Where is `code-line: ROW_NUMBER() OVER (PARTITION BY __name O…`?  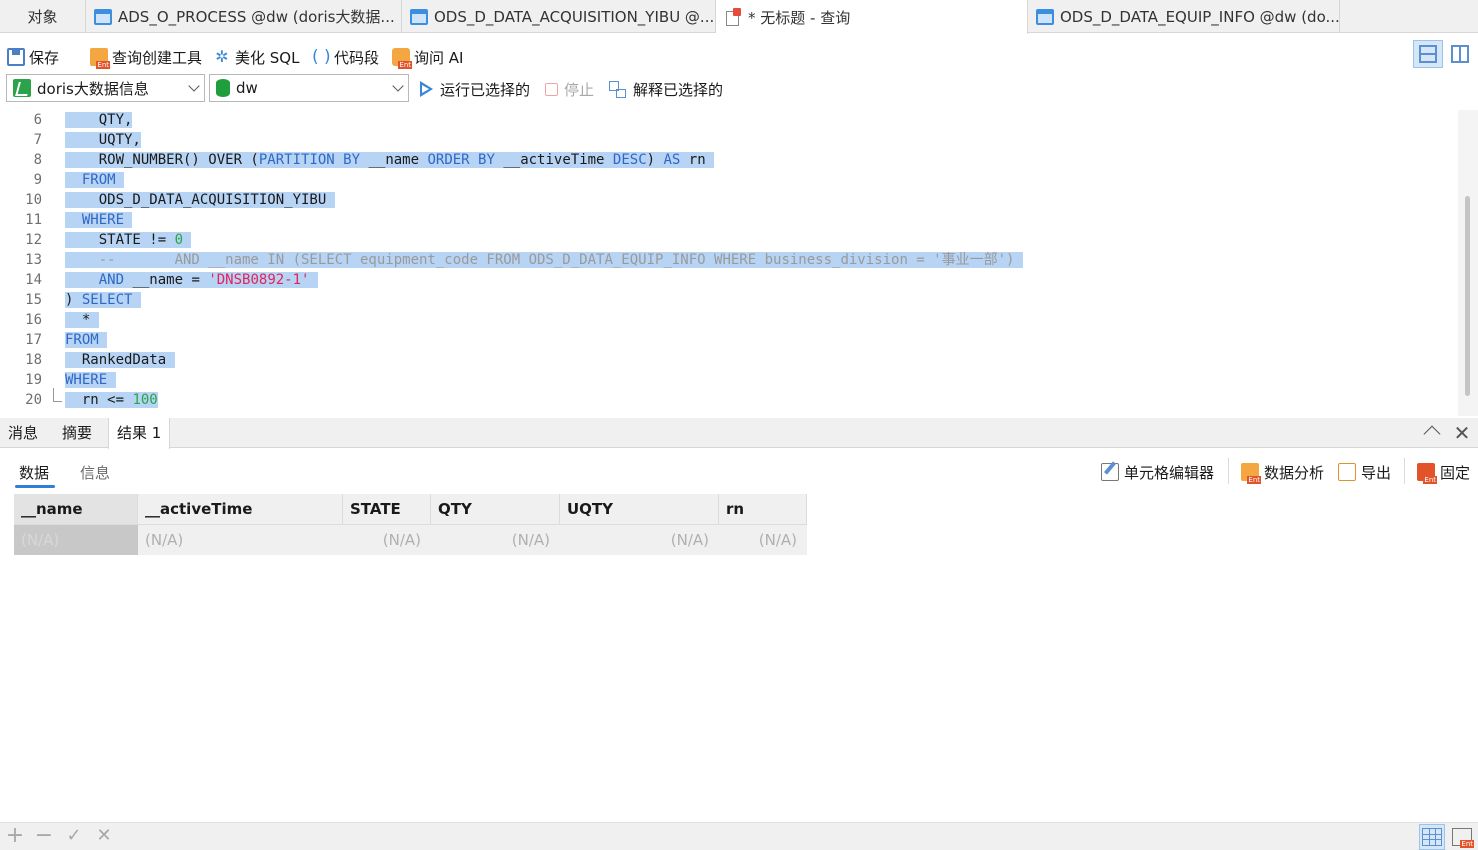
code-line: ROW_NUMBER() OVER (PARTITION BY __name O… is located at coordinates (390, 160).